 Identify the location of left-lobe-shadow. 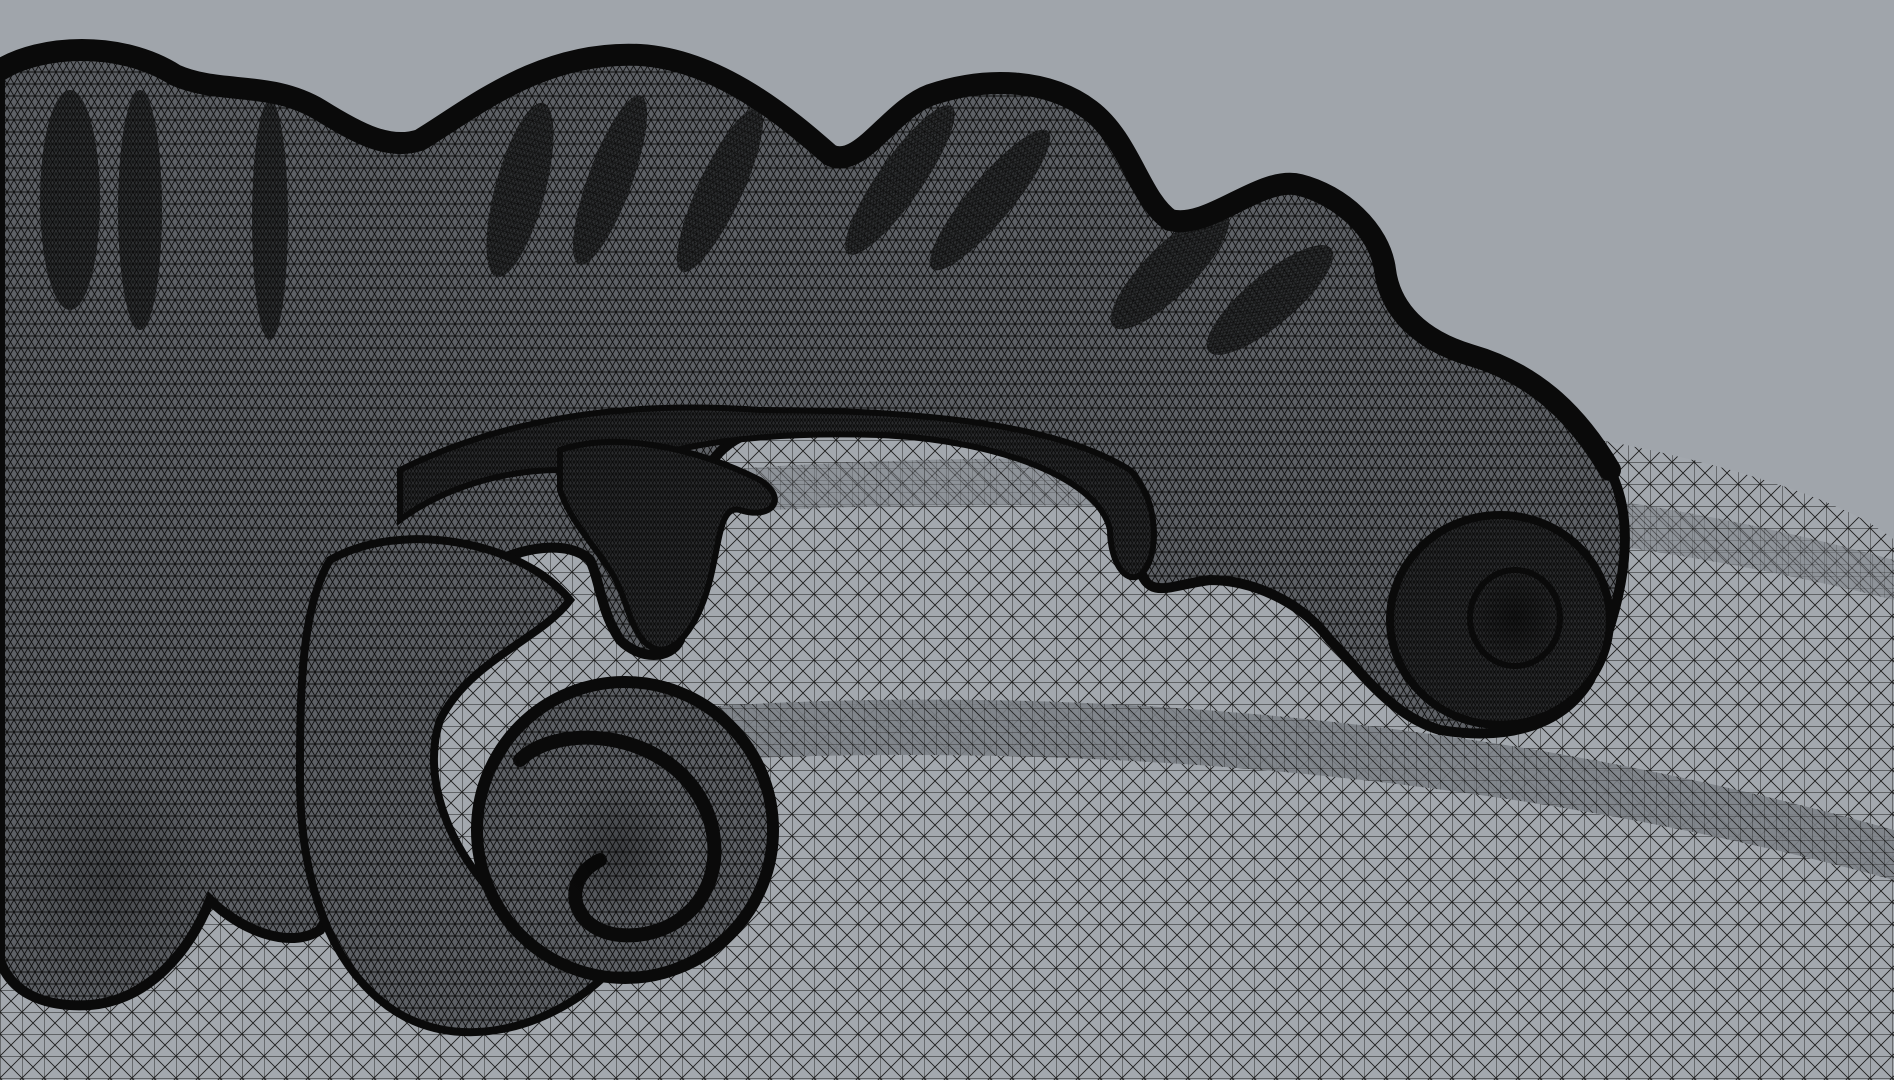
(110, 880).